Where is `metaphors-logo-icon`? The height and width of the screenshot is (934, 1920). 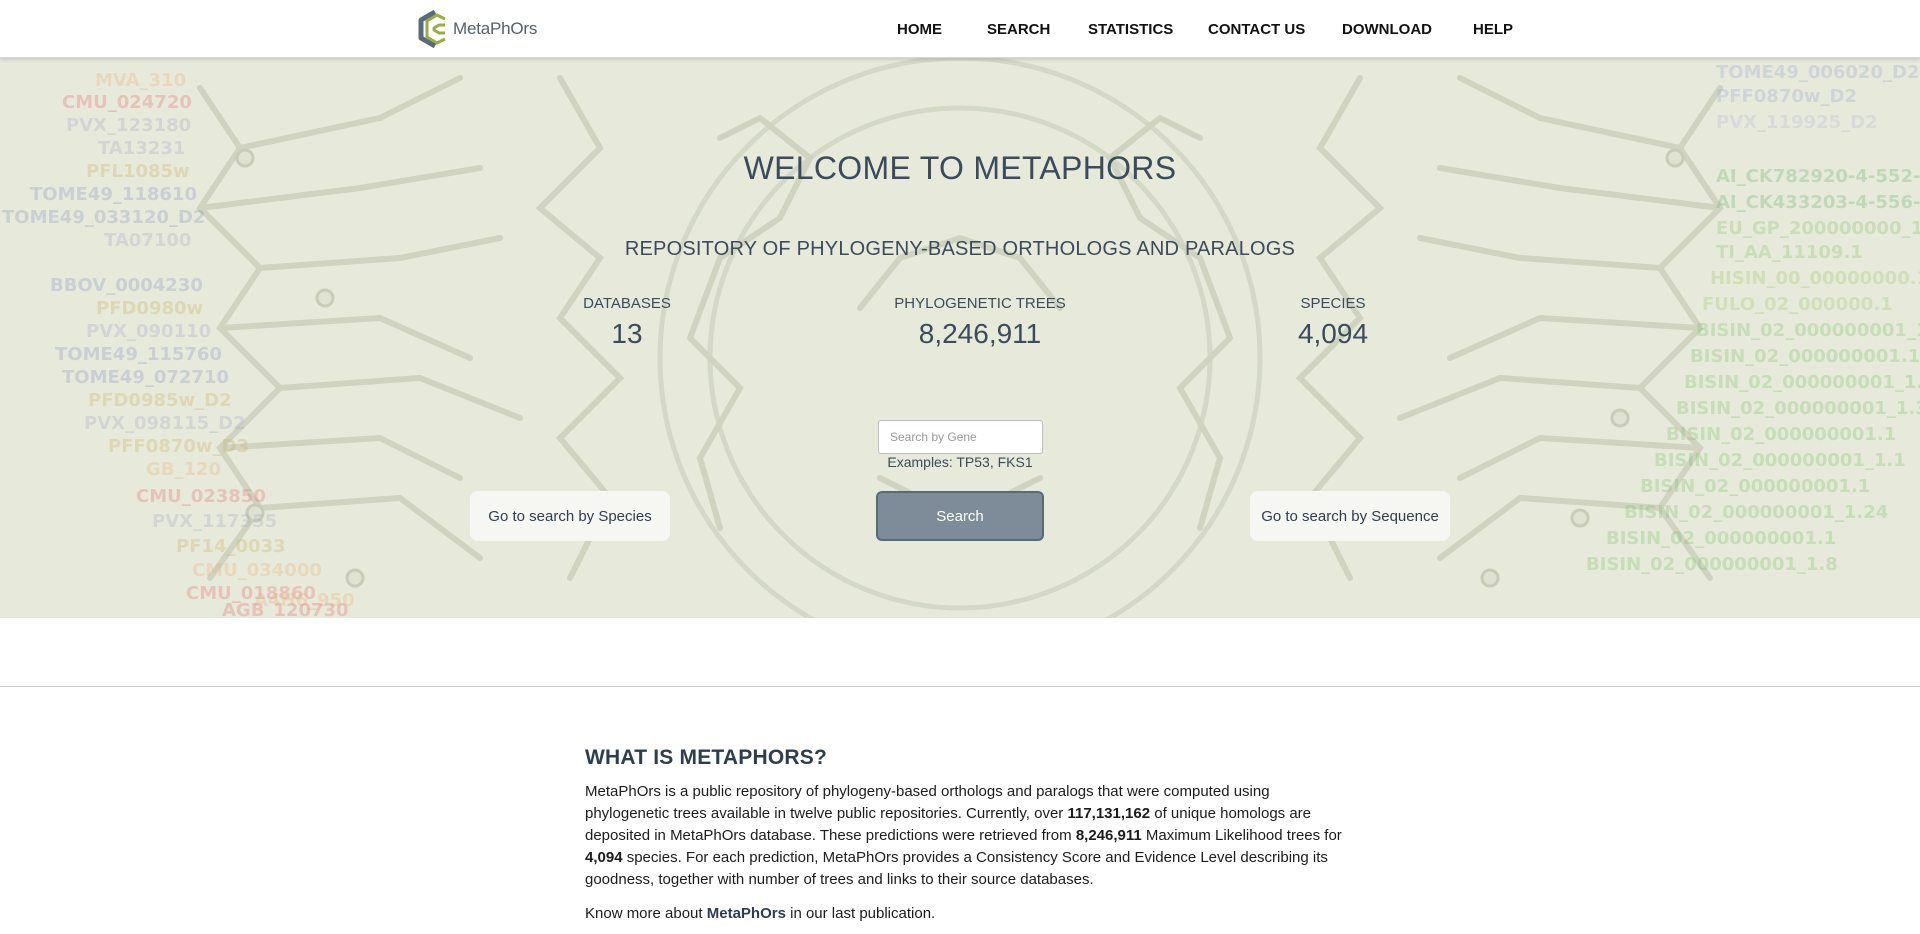
metaphors-logo-icon is located at coordinates (432, 29).